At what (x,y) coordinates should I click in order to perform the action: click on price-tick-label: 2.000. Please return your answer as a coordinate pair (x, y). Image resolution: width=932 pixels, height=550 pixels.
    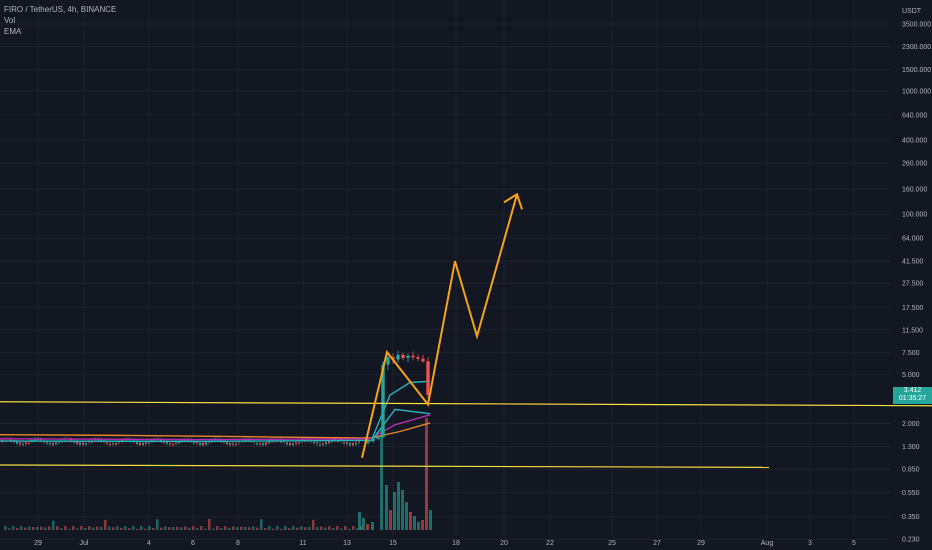
    Looking at the image, I should click on (911, 424).